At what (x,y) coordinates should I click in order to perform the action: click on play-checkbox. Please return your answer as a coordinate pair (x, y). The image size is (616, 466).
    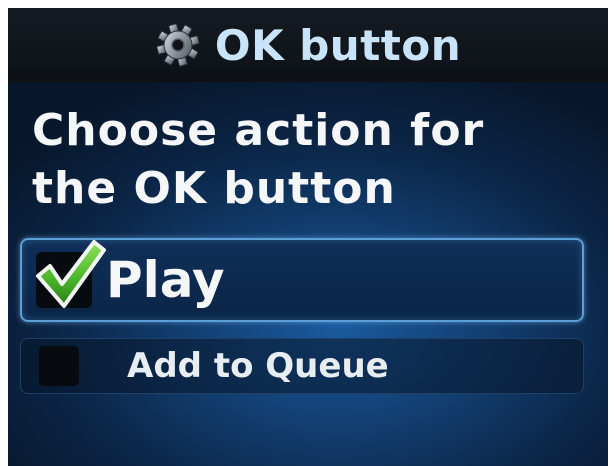
    Looking at the image, I should click on (71, 274).